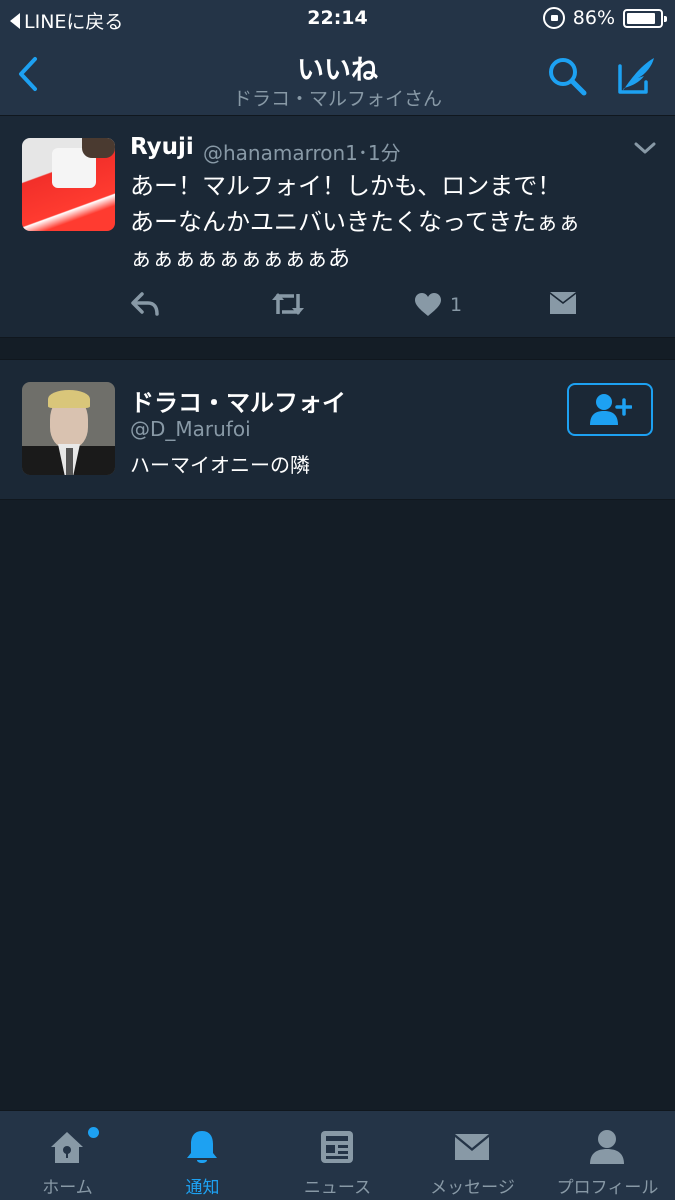 The image size is (675, 1200). I want to click on tab-home: ホーム, so click(67, 1155).